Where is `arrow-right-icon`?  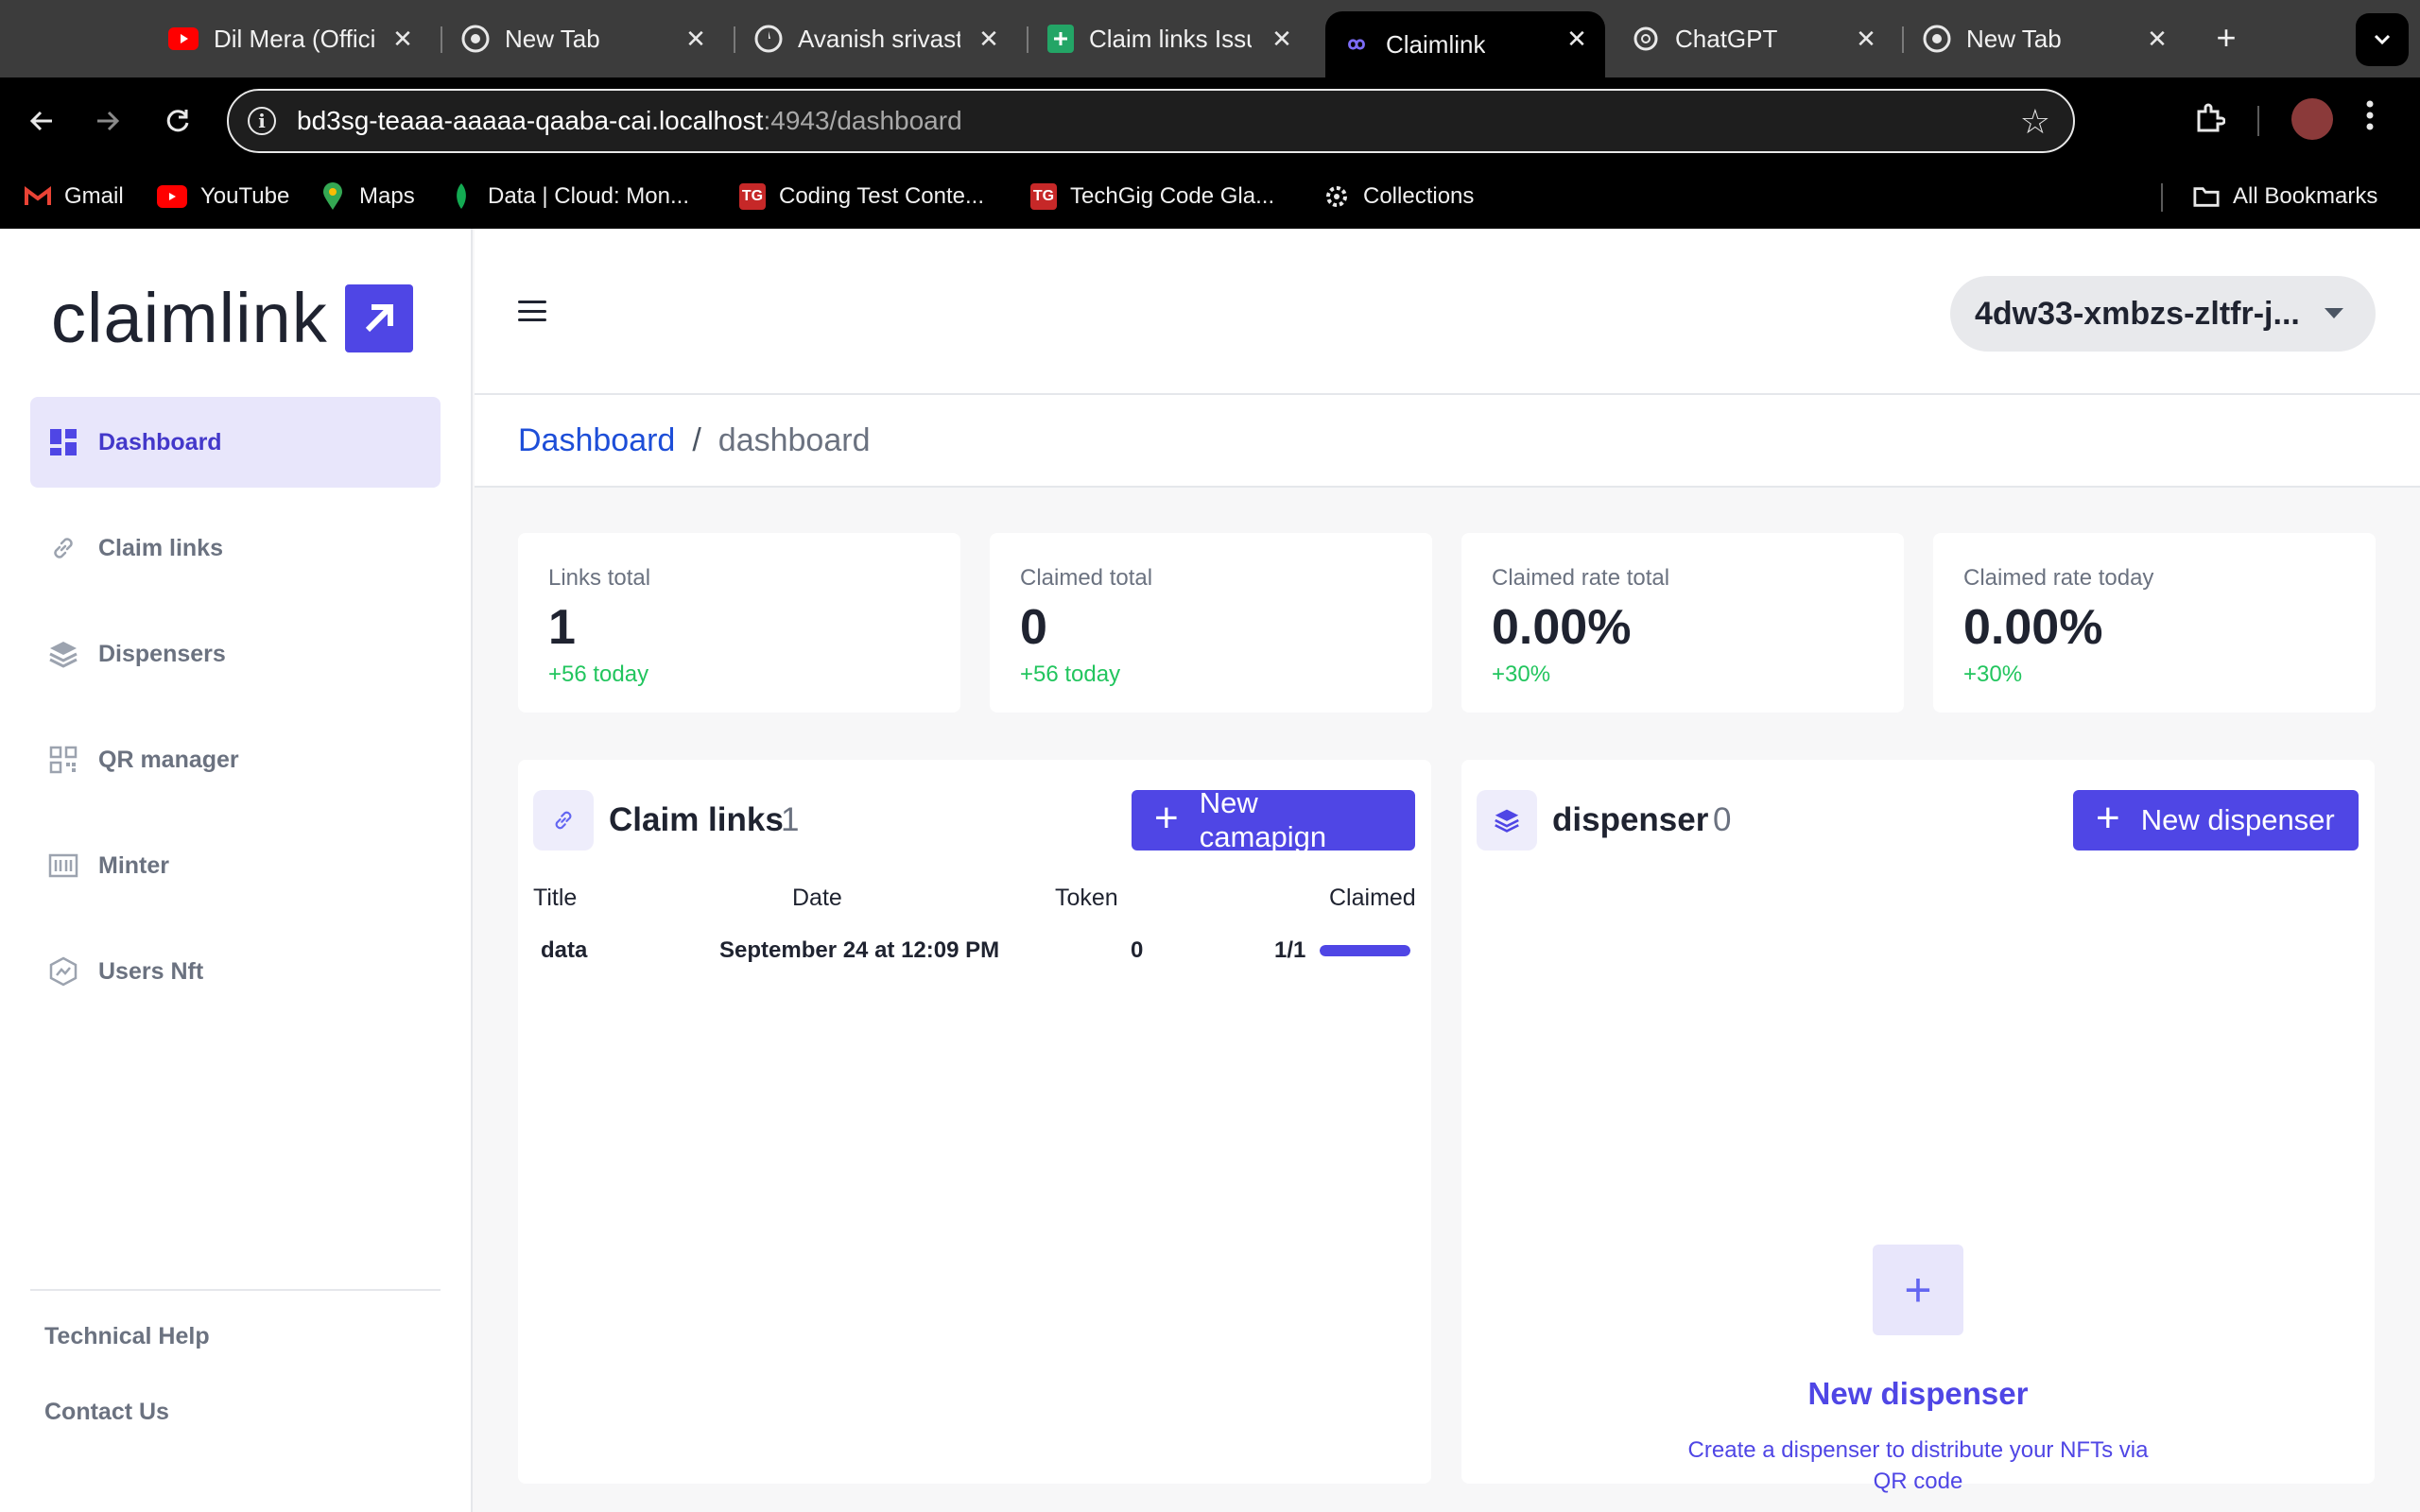 arrow-right-icon is located at coordinates (108, 121).